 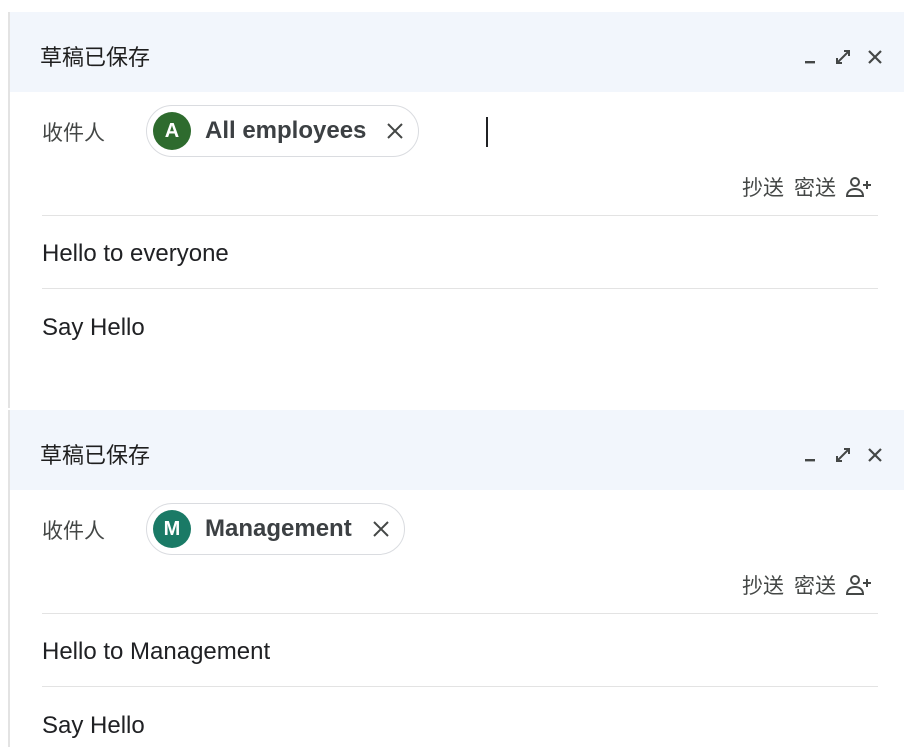 I want to click on to-row: 收件人 M Management, so click(x=459, y=531).